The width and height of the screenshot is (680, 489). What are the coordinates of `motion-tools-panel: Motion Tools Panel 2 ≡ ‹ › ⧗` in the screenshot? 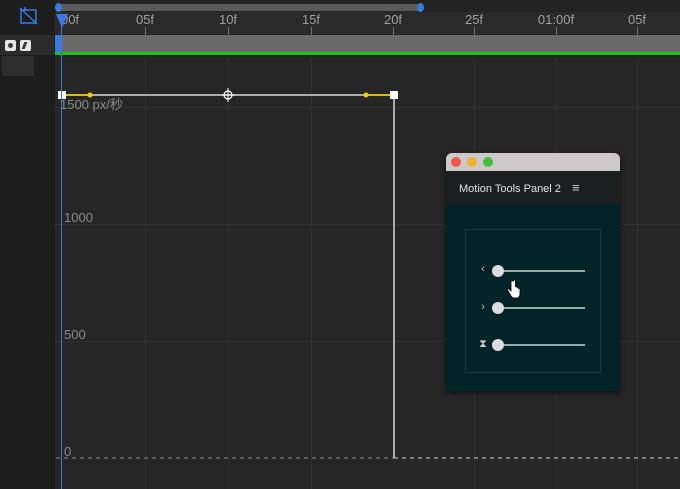 It's located at (533, 272).